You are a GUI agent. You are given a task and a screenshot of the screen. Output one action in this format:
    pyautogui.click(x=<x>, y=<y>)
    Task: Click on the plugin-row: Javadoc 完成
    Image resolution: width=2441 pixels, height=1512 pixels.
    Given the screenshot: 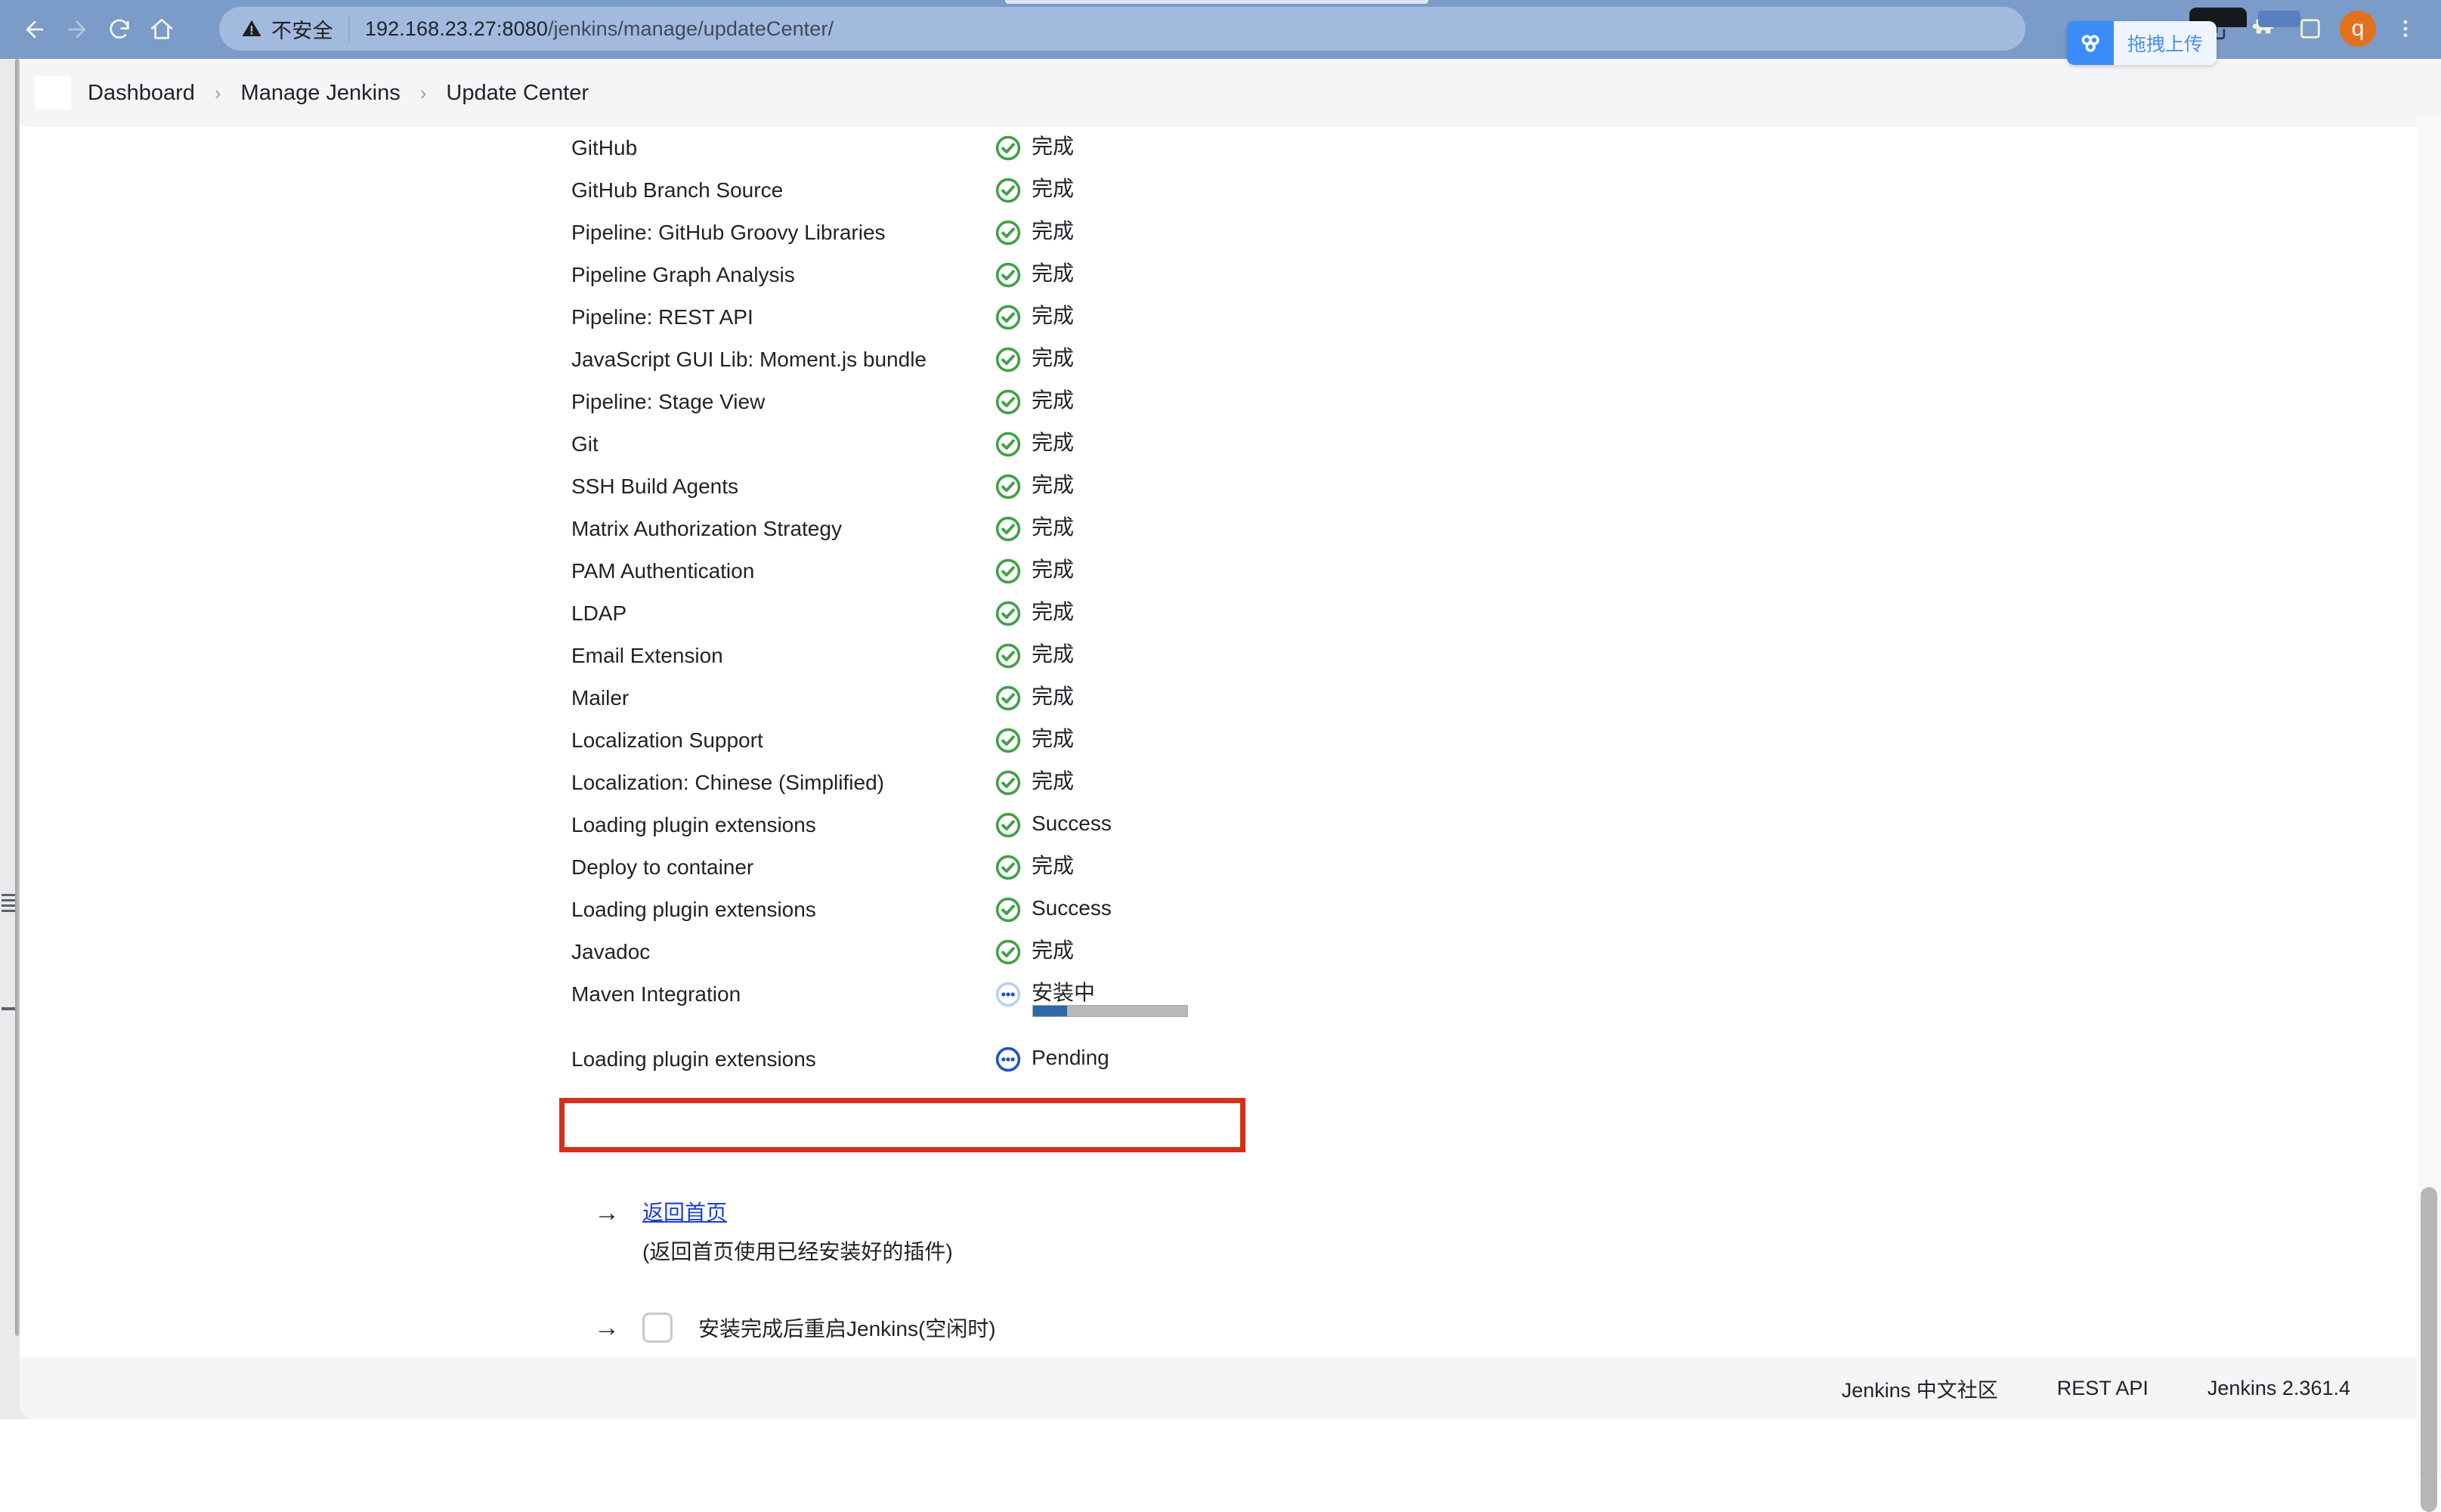 What is the action you would take?
    pyautogui.click(x=1213, y=952)
    